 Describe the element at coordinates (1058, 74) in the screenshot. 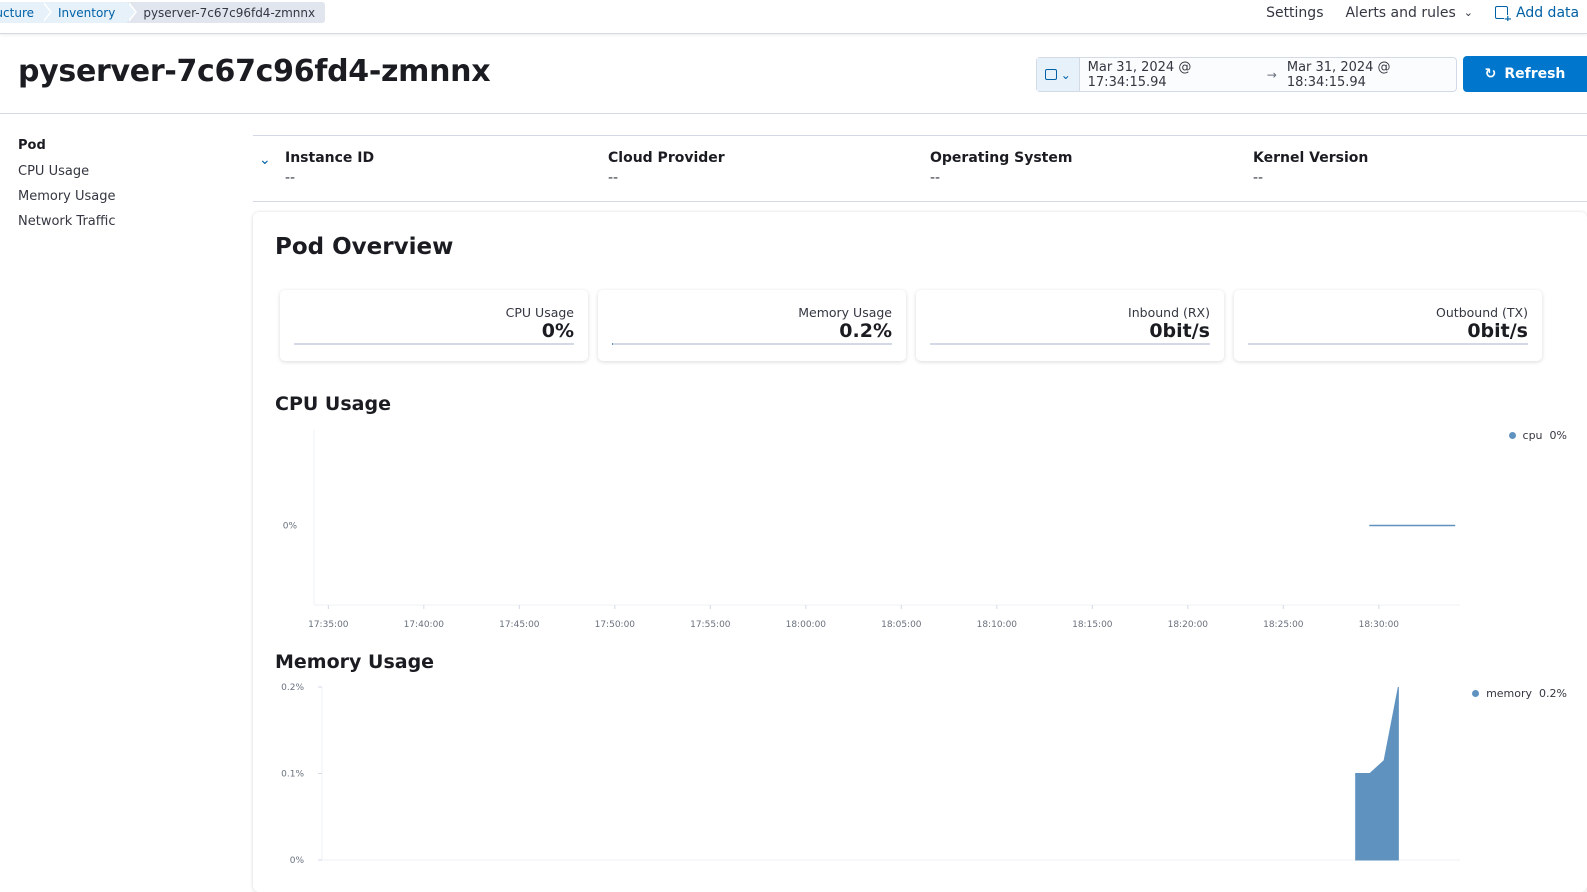

I see `quick-select-button: ⌄` at that location.